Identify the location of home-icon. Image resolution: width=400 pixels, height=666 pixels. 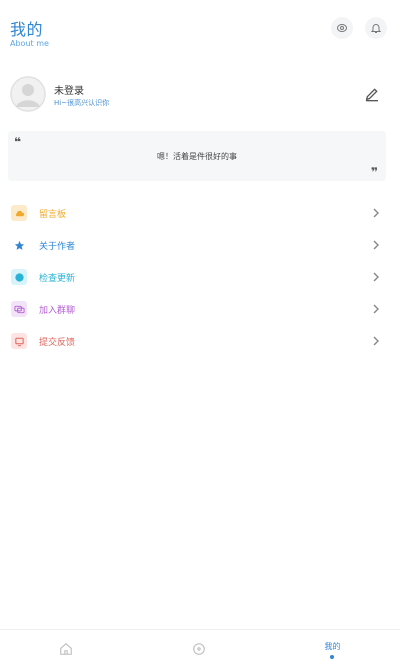
(66, 649).